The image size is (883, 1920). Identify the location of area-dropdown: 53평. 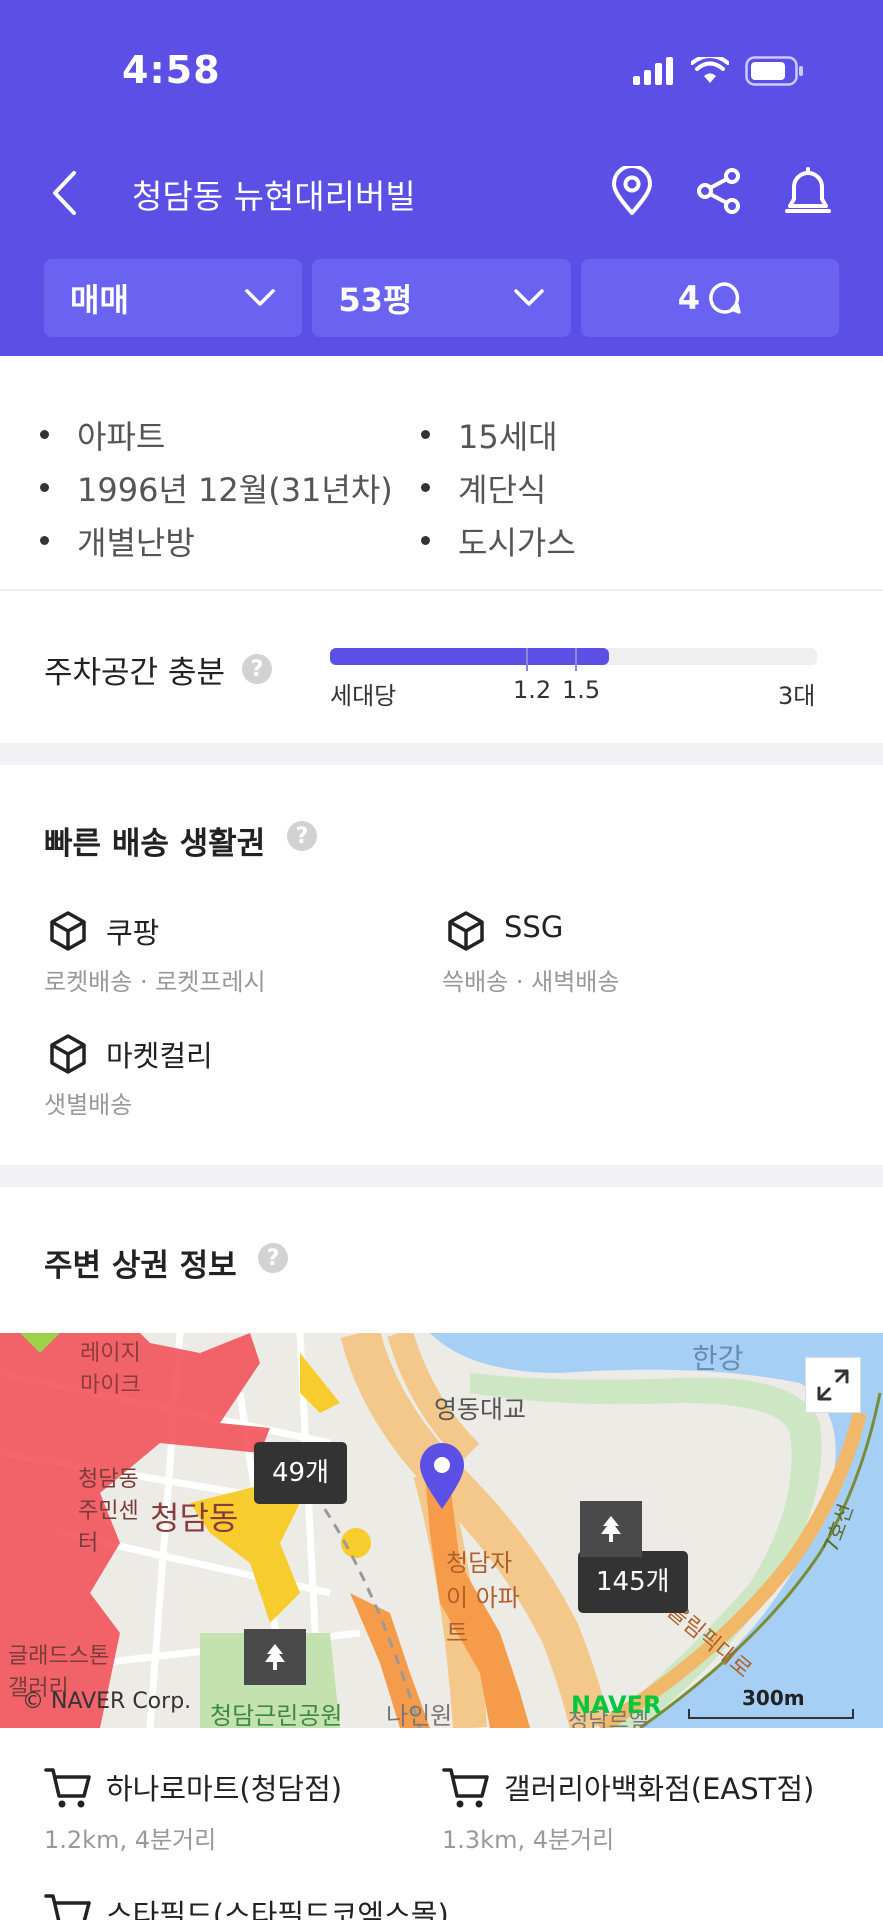
(441, 298).